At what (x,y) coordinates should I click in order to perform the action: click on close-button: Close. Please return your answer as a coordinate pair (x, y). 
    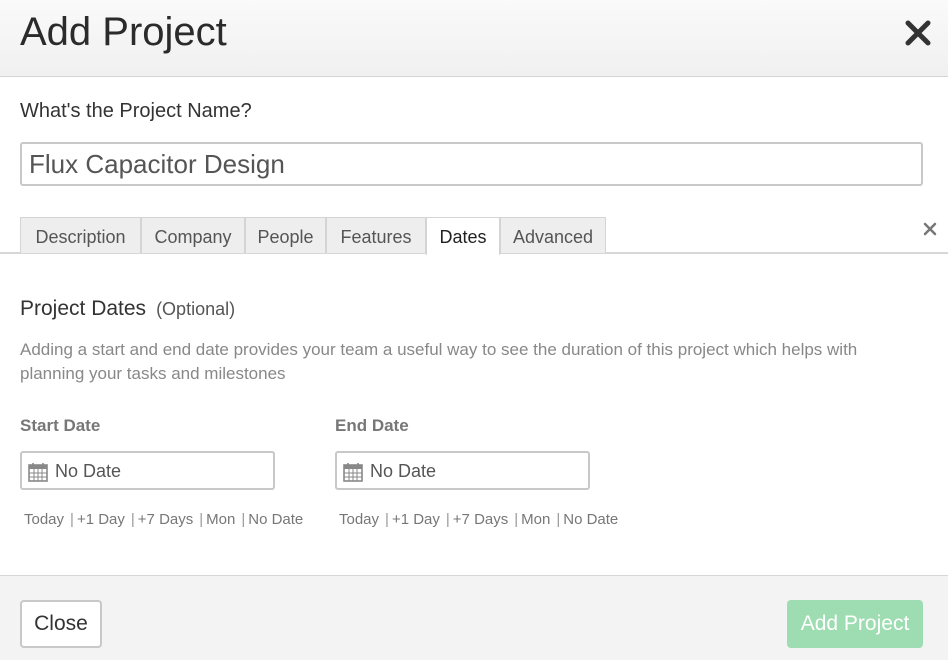
    Looking at the image, I should click on (61, 624).